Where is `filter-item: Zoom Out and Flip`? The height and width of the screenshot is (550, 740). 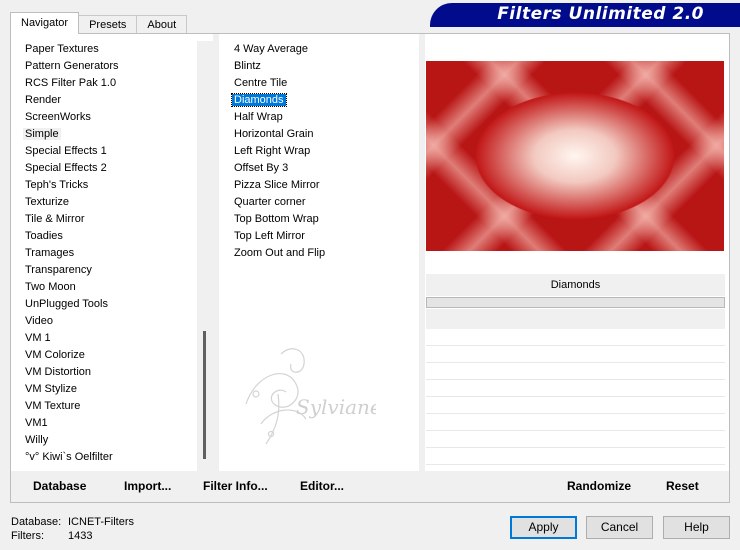 filter-item: Zoom Out and Flip is located at coordinates (324, 253).